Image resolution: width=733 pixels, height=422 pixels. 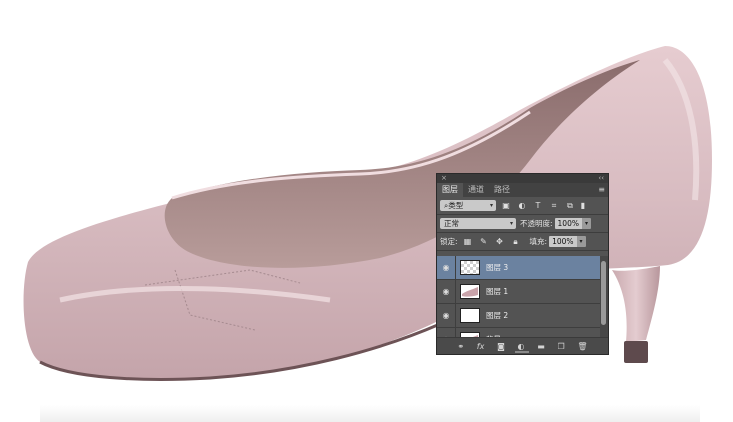 What do you see at coordinates (518, 291) in the screenshot?
I see `layer-row-1: ◉ 图层 1` at bounding box center [518, 291].